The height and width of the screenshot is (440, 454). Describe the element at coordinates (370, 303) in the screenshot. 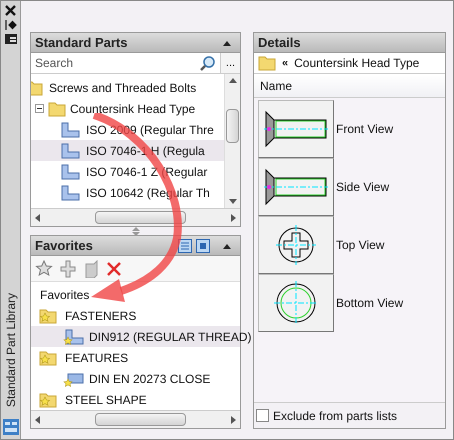

I see `view-label: Bottom View` at that location.